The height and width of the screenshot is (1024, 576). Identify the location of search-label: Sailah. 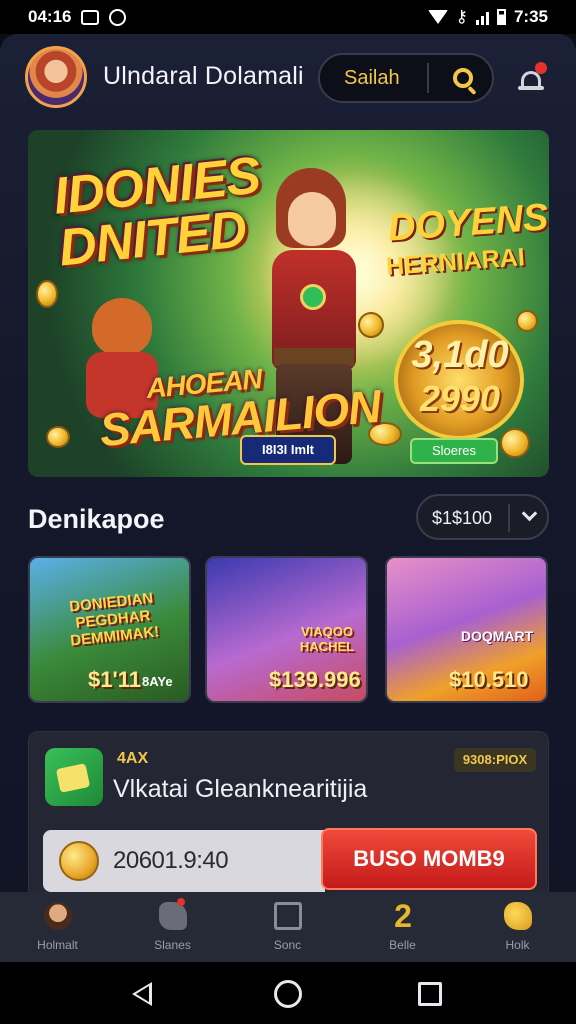
(372, 78).